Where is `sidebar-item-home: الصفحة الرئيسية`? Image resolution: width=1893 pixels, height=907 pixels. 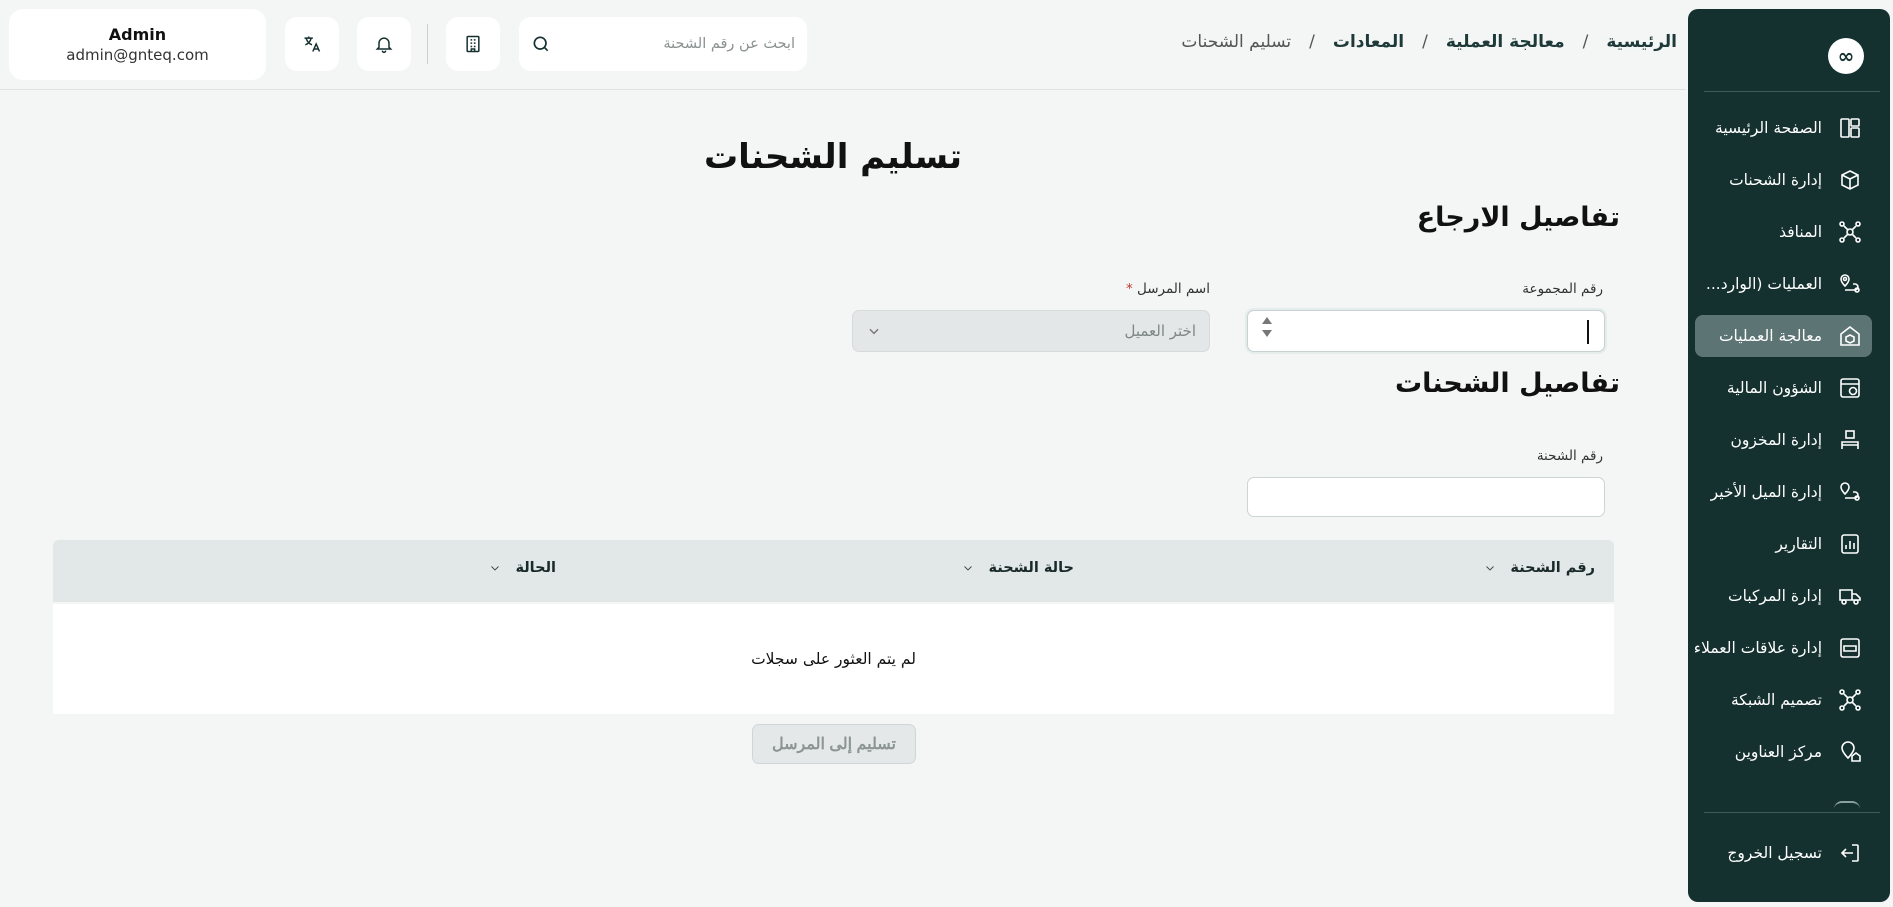
sidebar-item-home: الصفحة الرئيسية is located at coordinates (1783, 128).